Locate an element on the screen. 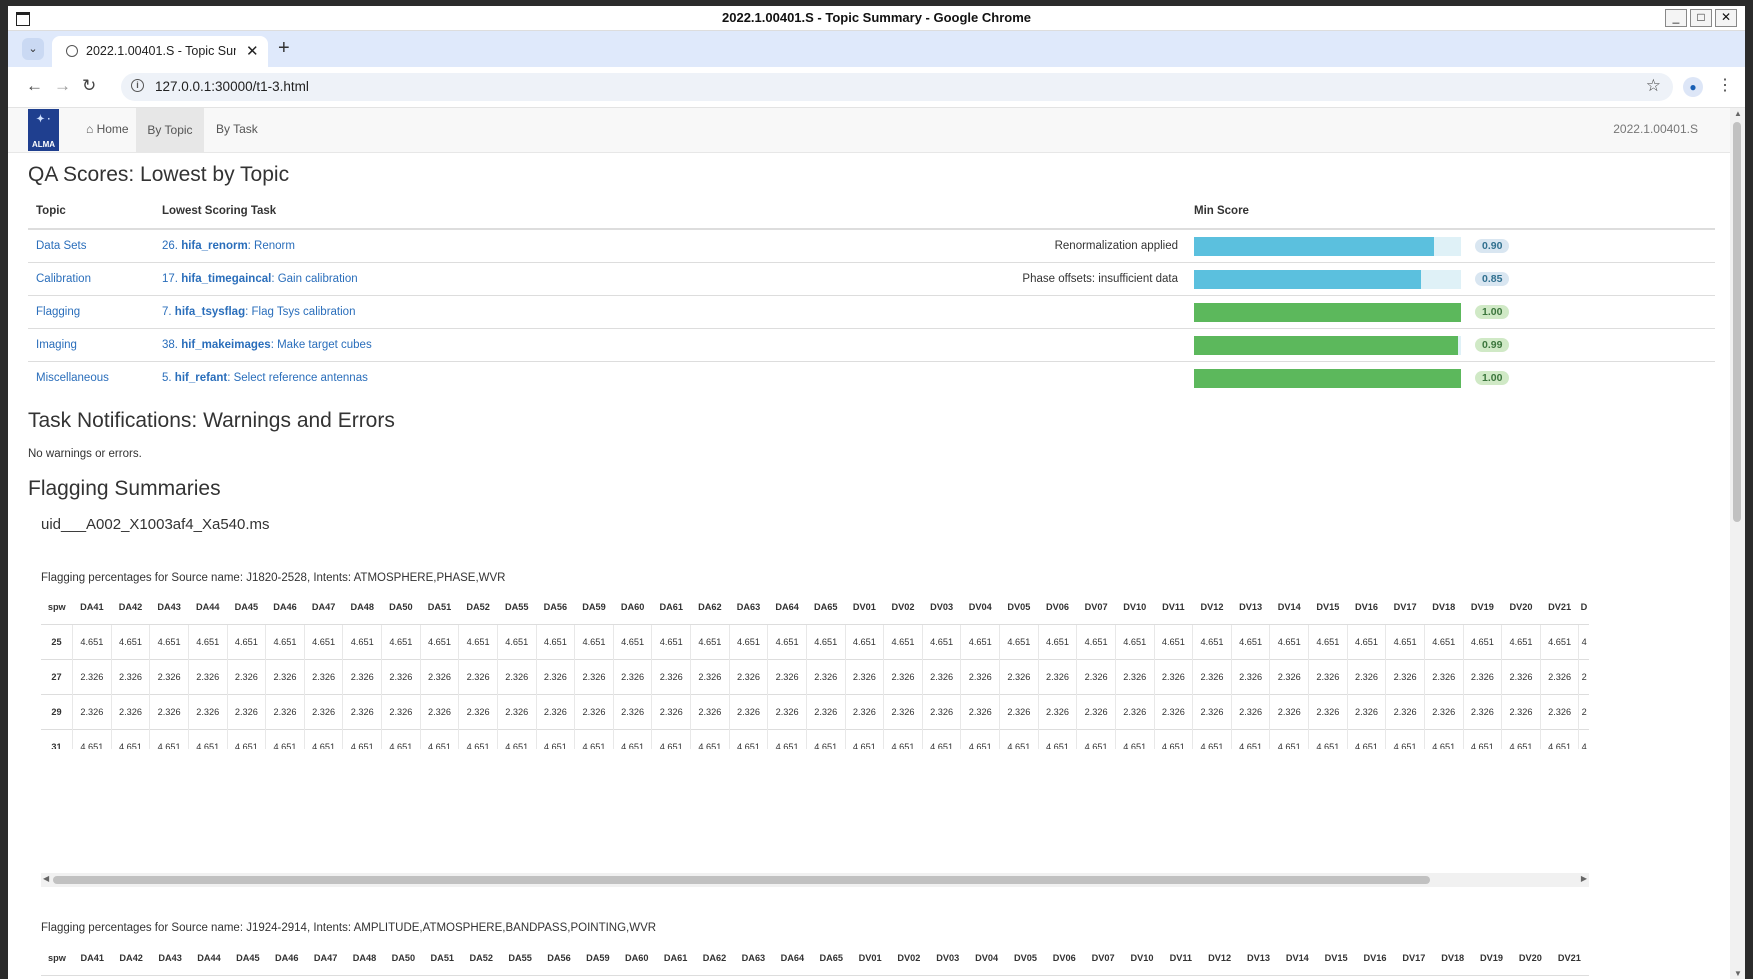 The image size is (1753, 979). flag-col-header: DA43 is located at coordinates (170, 958).